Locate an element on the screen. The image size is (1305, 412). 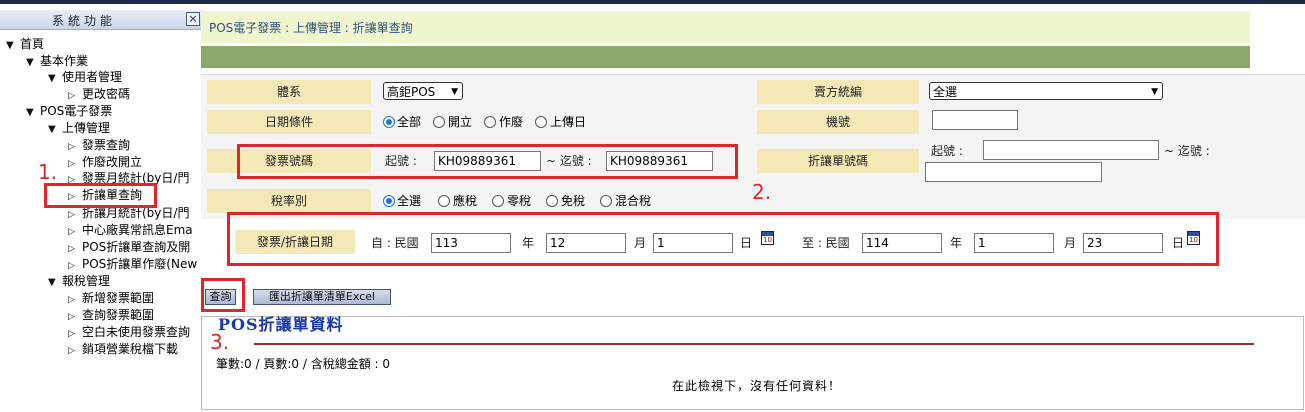
radio-tax-mixed is located at coordinates (606, 201).